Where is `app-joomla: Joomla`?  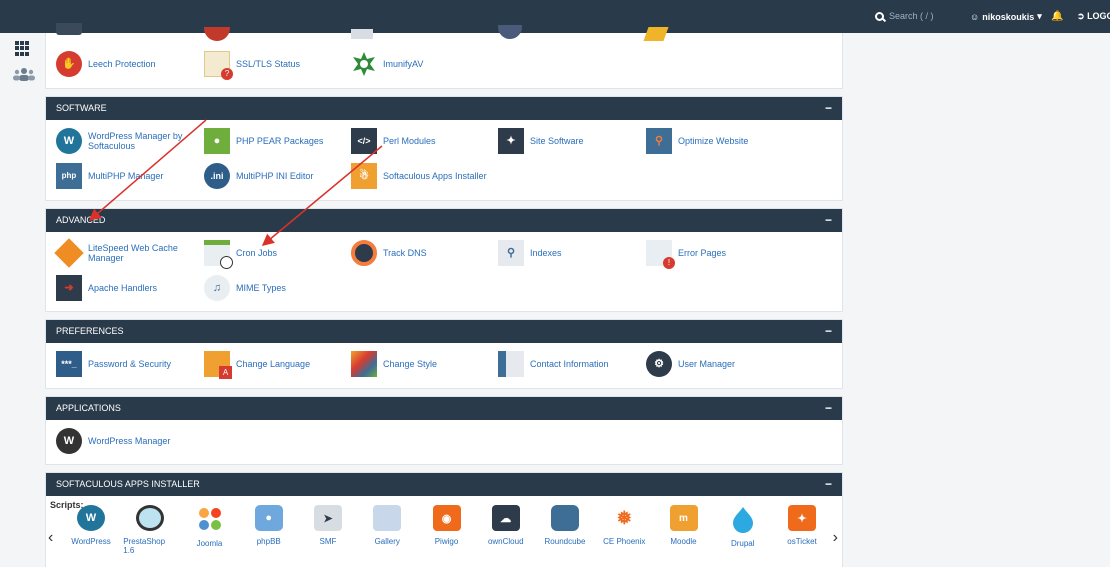 app-joomla: Joomla is located at coordinates (210, 526).